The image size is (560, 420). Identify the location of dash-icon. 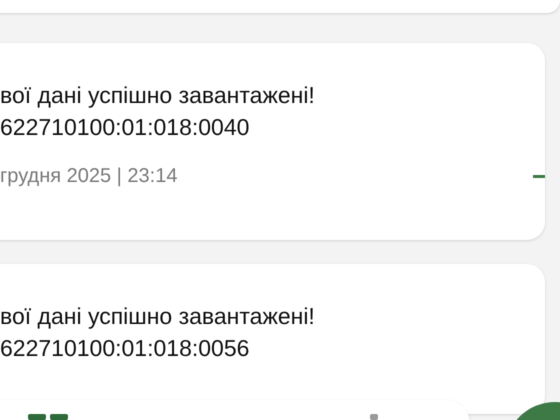
(539, 176).